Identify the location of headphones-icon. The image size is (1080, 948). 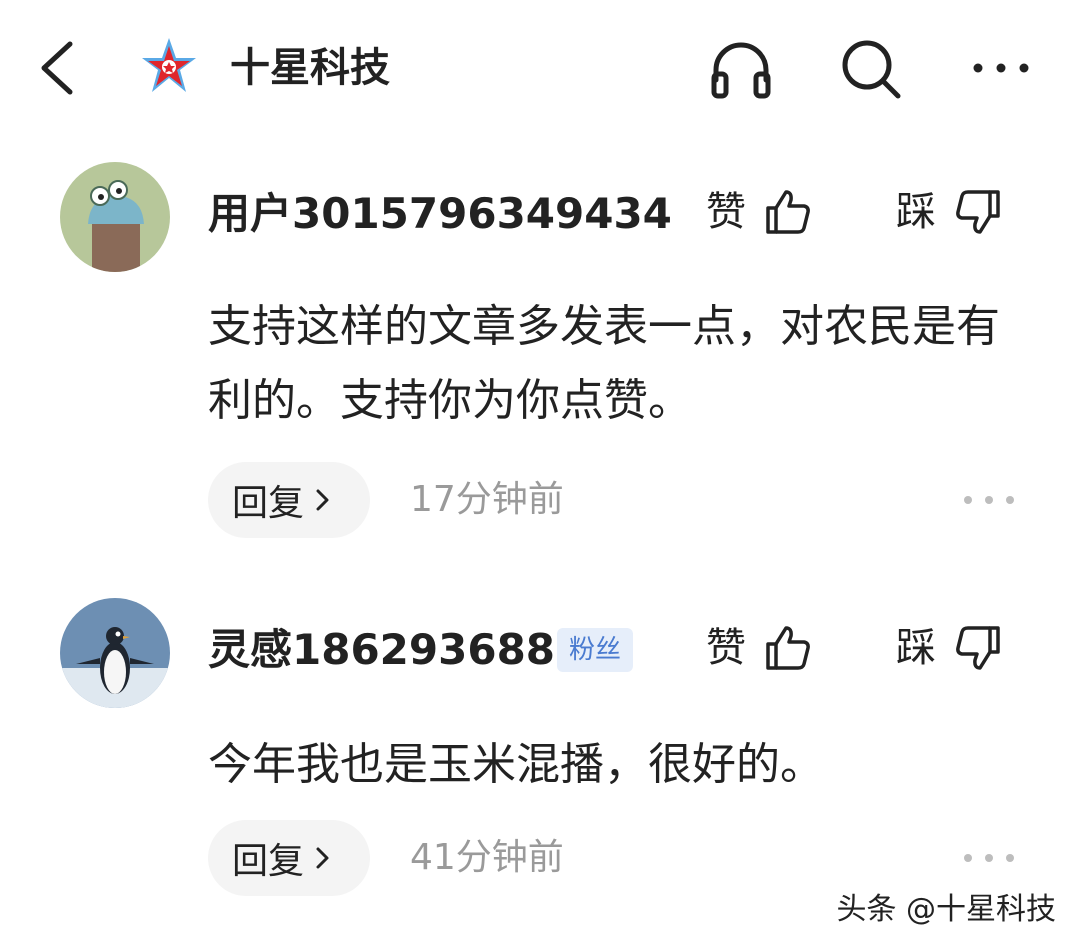
(741, 70).